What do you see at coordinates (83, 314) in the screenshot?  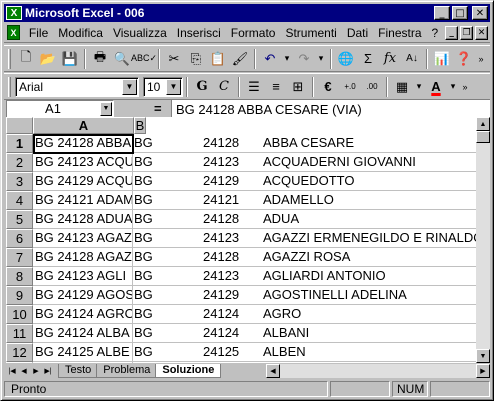 I see `cell-a: BG 24124 AGRO` at bounding box center [83, 314].